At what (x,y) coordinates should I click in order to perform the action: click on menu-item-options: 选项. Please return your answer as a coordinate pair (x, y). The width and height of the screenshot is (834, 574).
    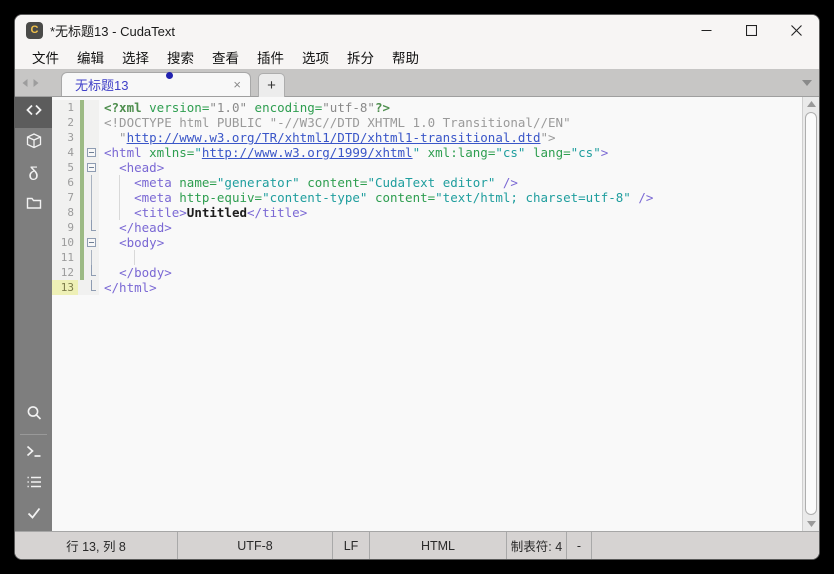
    Looking at the image, I should click on (315, 57).